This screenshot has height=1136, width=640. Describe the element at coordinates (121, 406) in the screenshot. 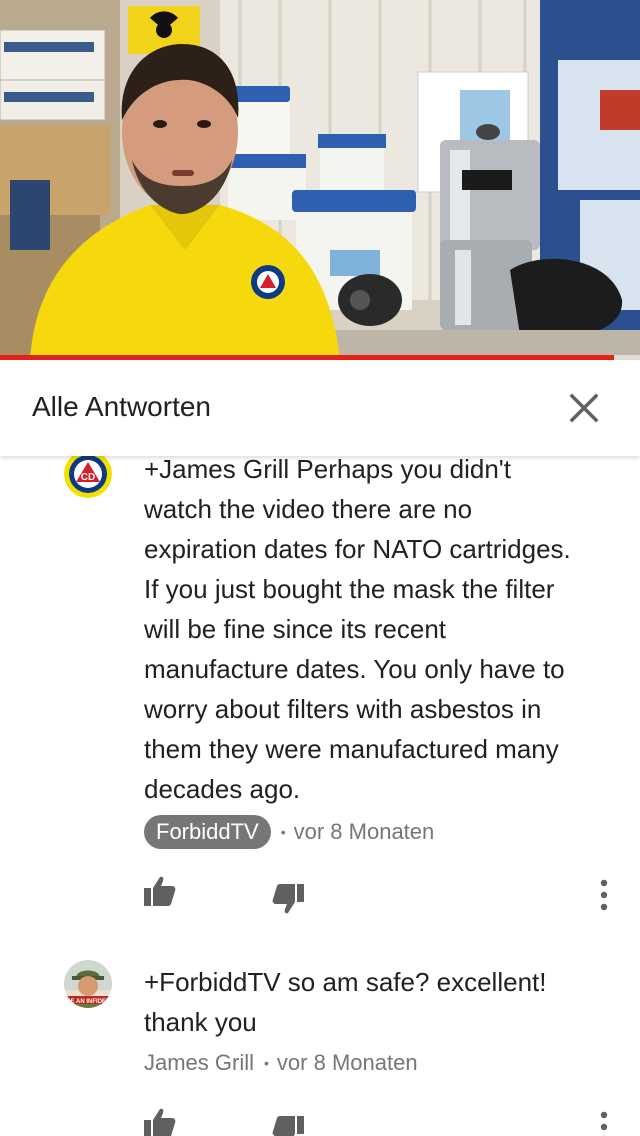

I see `replies-panel-title: Alle Antworten` at that location.